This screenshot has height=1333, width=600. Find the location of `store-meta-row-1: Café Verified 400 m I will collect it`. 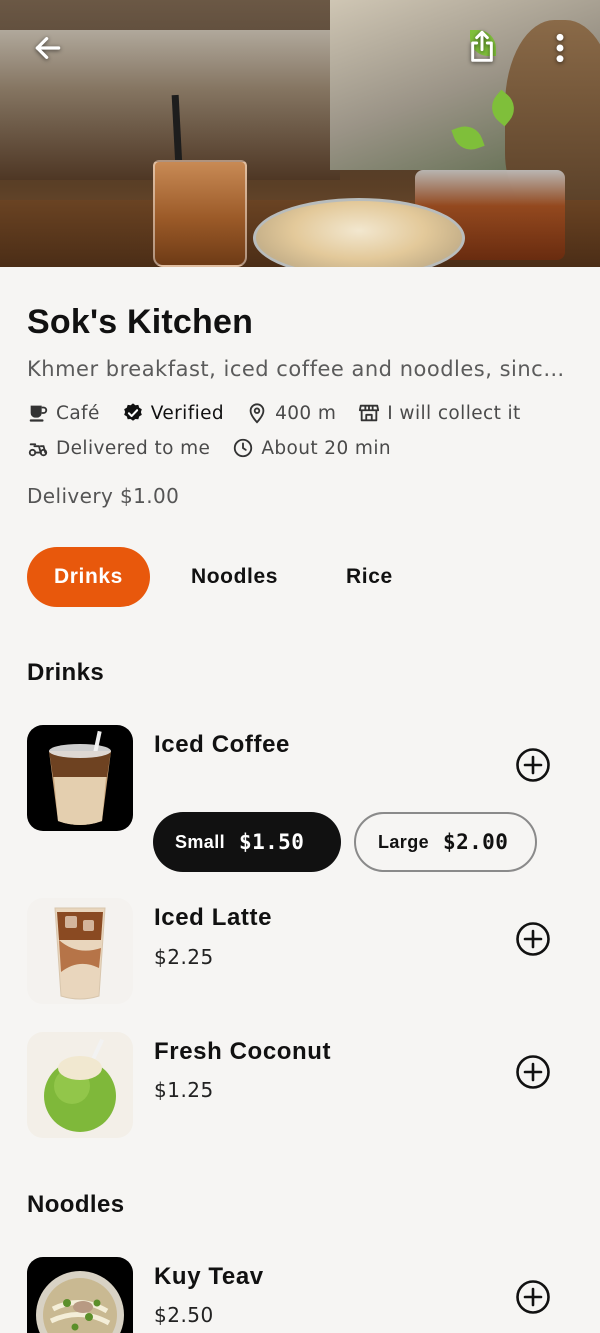

store-meta-row-1: Café Verified 400 m I will collect it is located at coordinates (285, 413).